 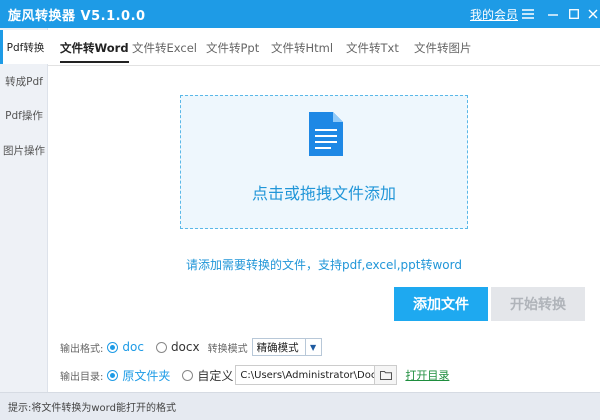 I want to click on original-folder-radio, so click(x=113, y=375).